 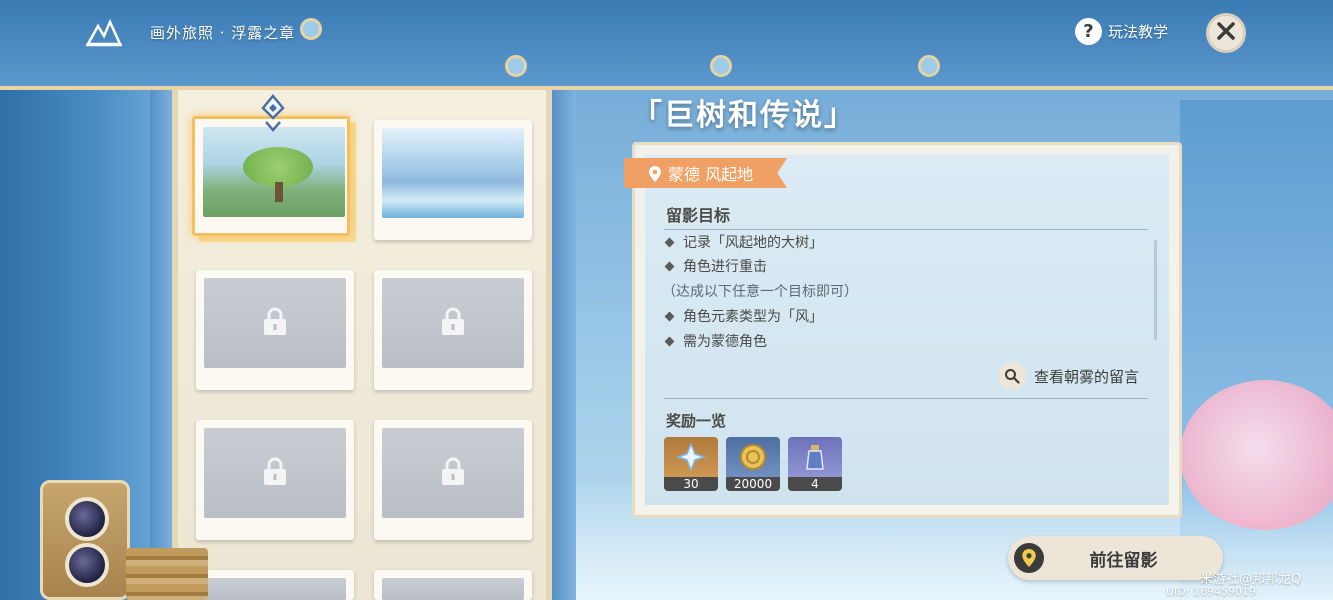 What do you see at coordinates (743, 316) in the screenshot?
I see `objective-item: 角色元素类型为「风」` at bounding box center [743, 316].